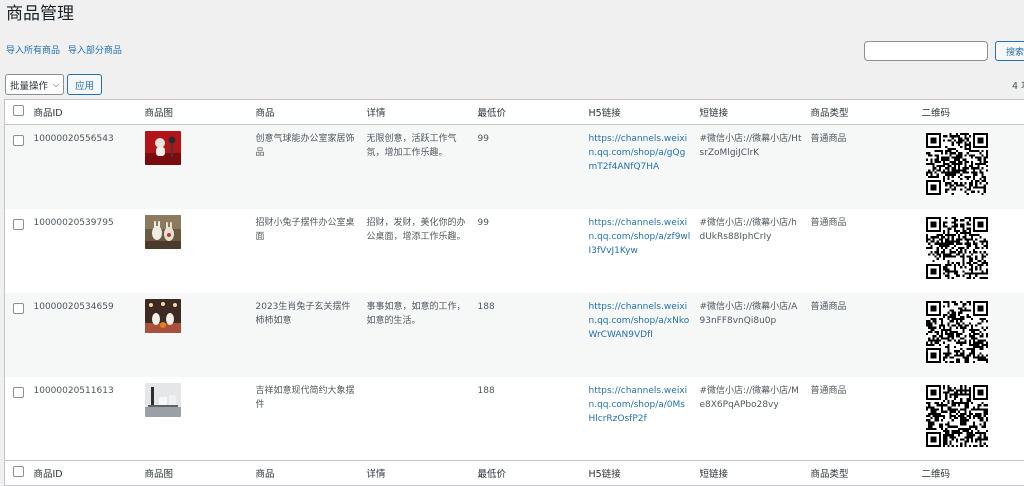 This screenshot has width=1024, height=486. What do you see at coordinates (85, 251) in the screenshot?
I see `product-id: 10000020539795` at bounding box center [85, 251].